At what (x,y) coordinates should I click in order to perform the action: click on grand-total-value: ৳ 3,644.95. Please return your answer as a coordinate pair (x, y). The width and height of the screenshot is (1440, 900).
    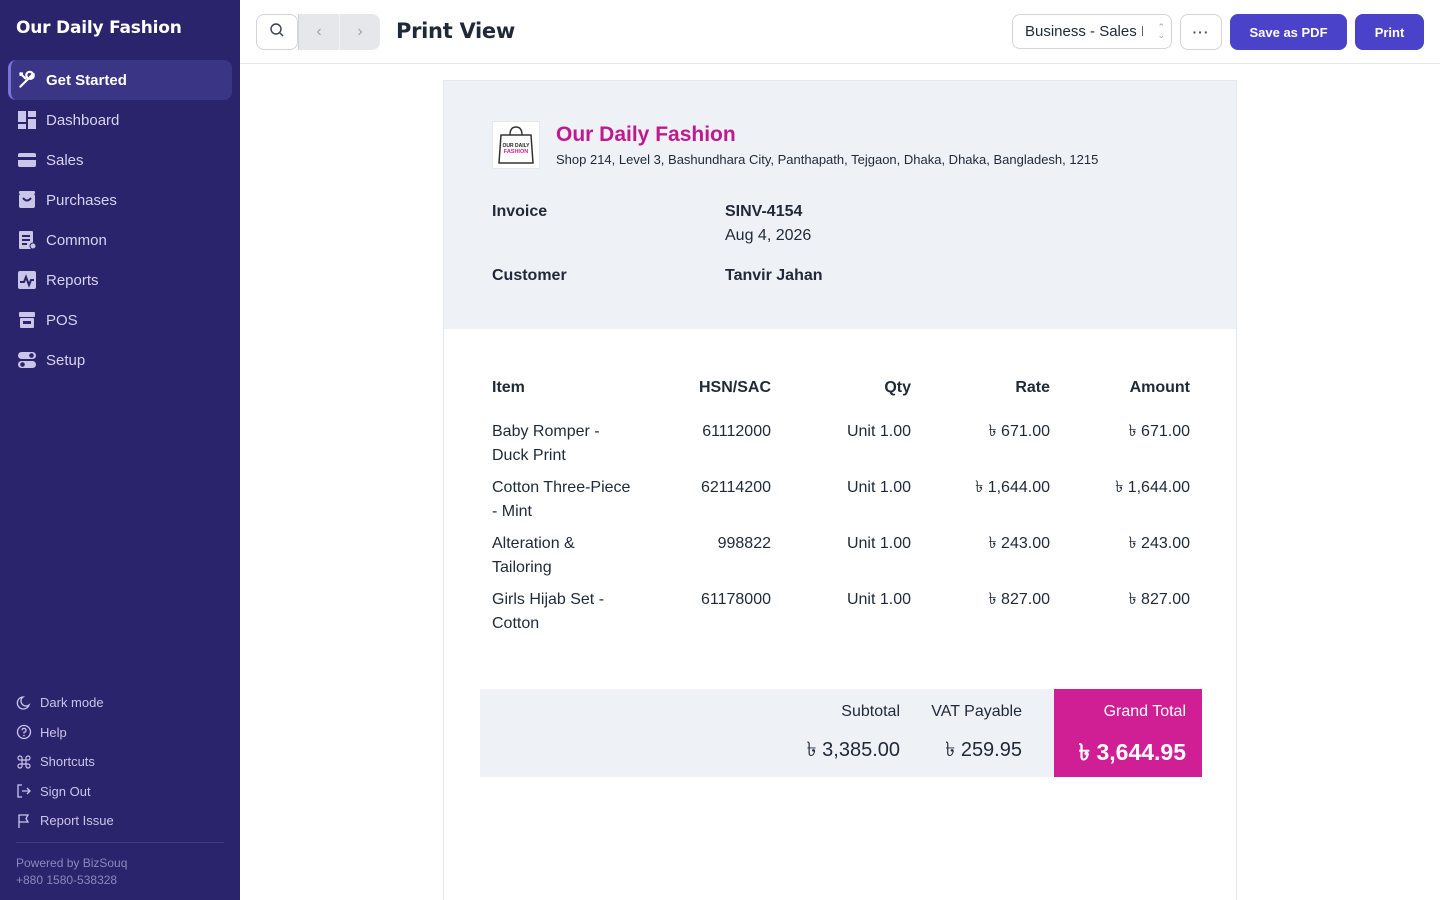
    Looking at the image, I should click on (1132, 752).